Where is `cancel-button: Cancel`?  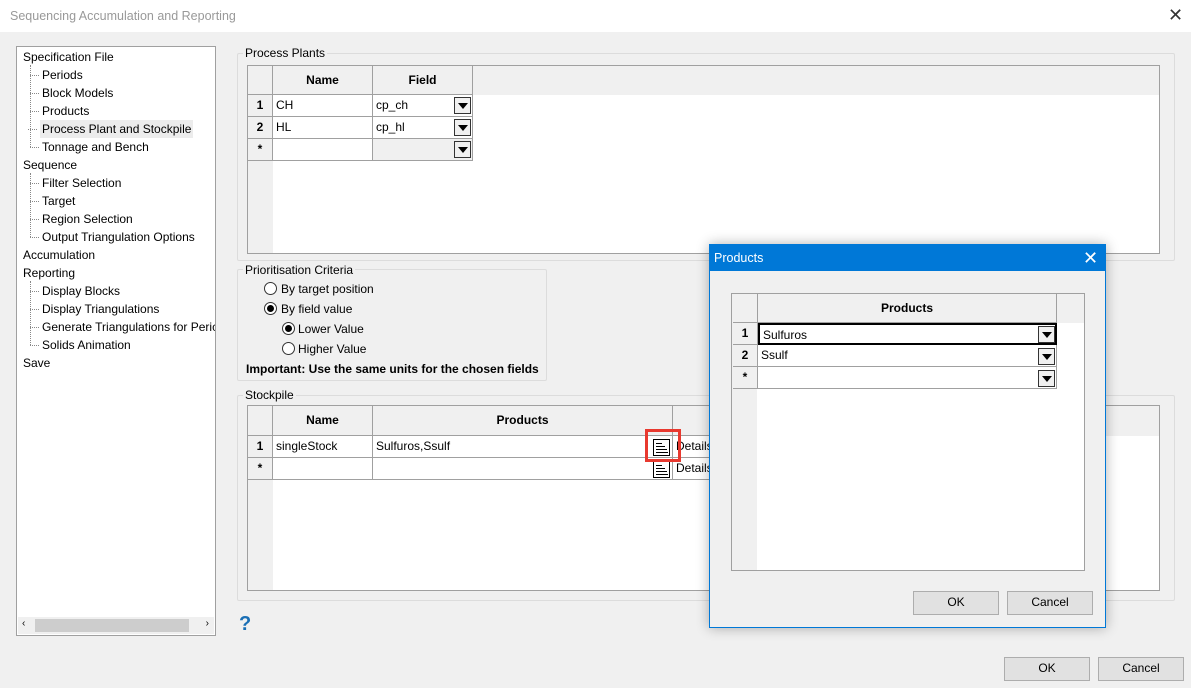 cancel-button: Cancel is located at coordinates (1141, 669).